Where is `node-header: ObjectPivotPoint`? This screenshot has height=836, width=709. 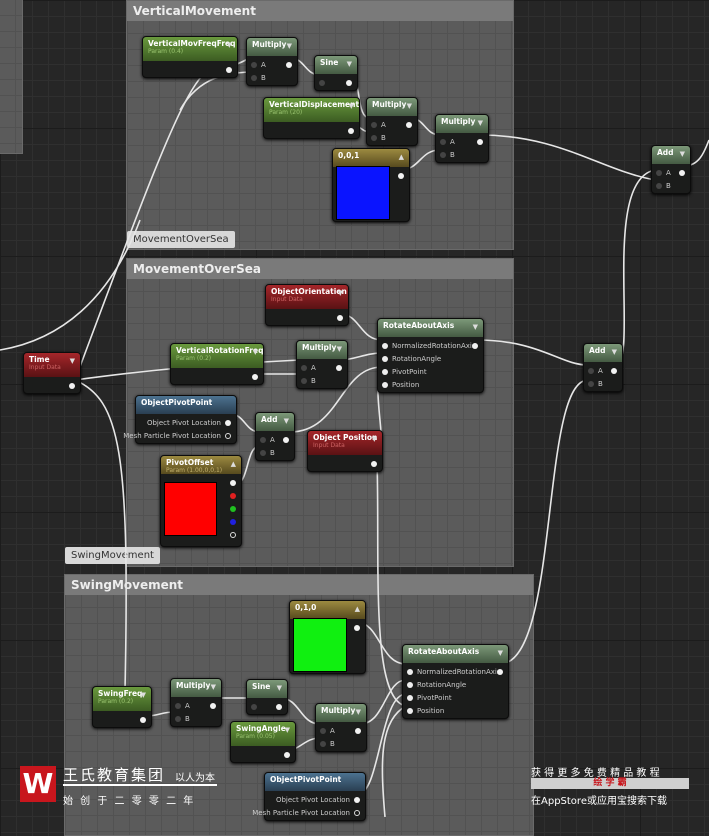
node-header: ObjectPivotPoint is located at coordinates (315, 782).